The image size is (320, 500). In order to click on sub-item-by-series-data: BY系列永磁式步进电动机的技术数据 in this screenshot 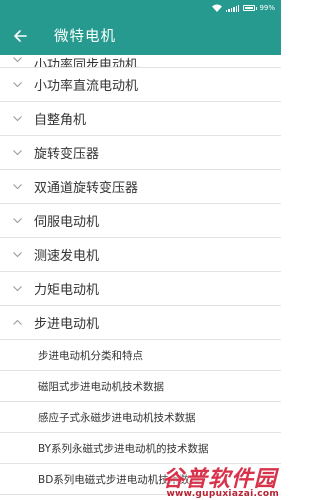, I will do `click(140, 448)`.